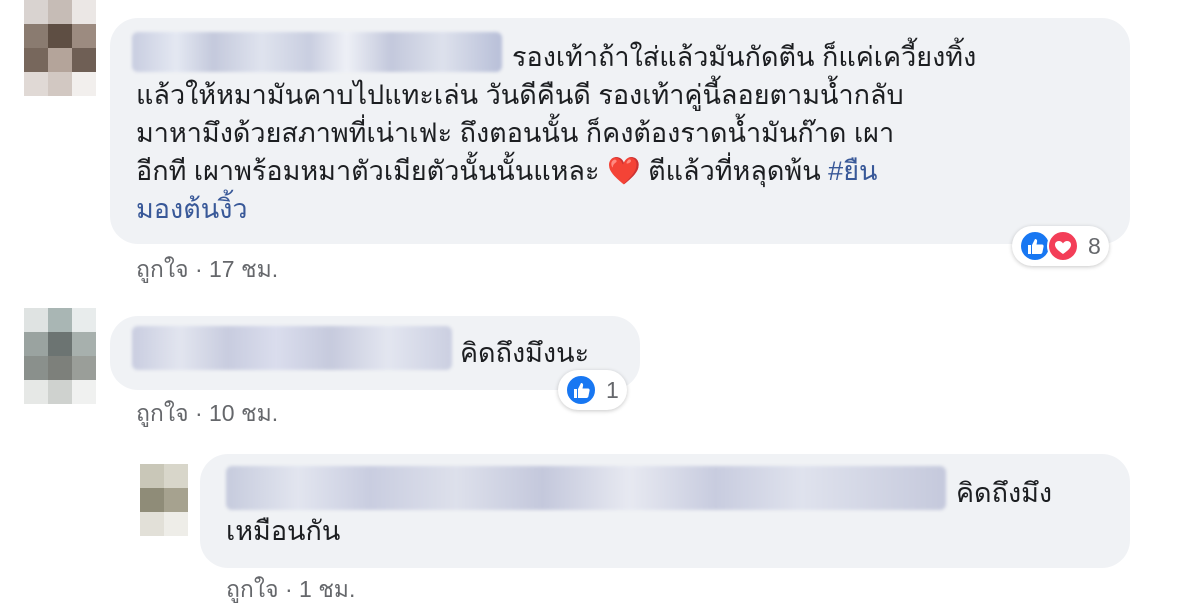  I want to click on comment-meta: ถูกใจ · 1 ชม., so click(290, 589).